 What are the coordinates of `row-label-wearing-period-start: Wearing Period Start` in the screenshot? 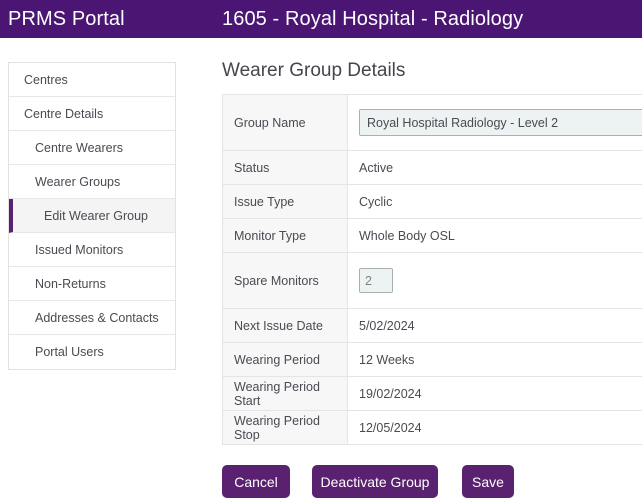 It's located at (285, 393).